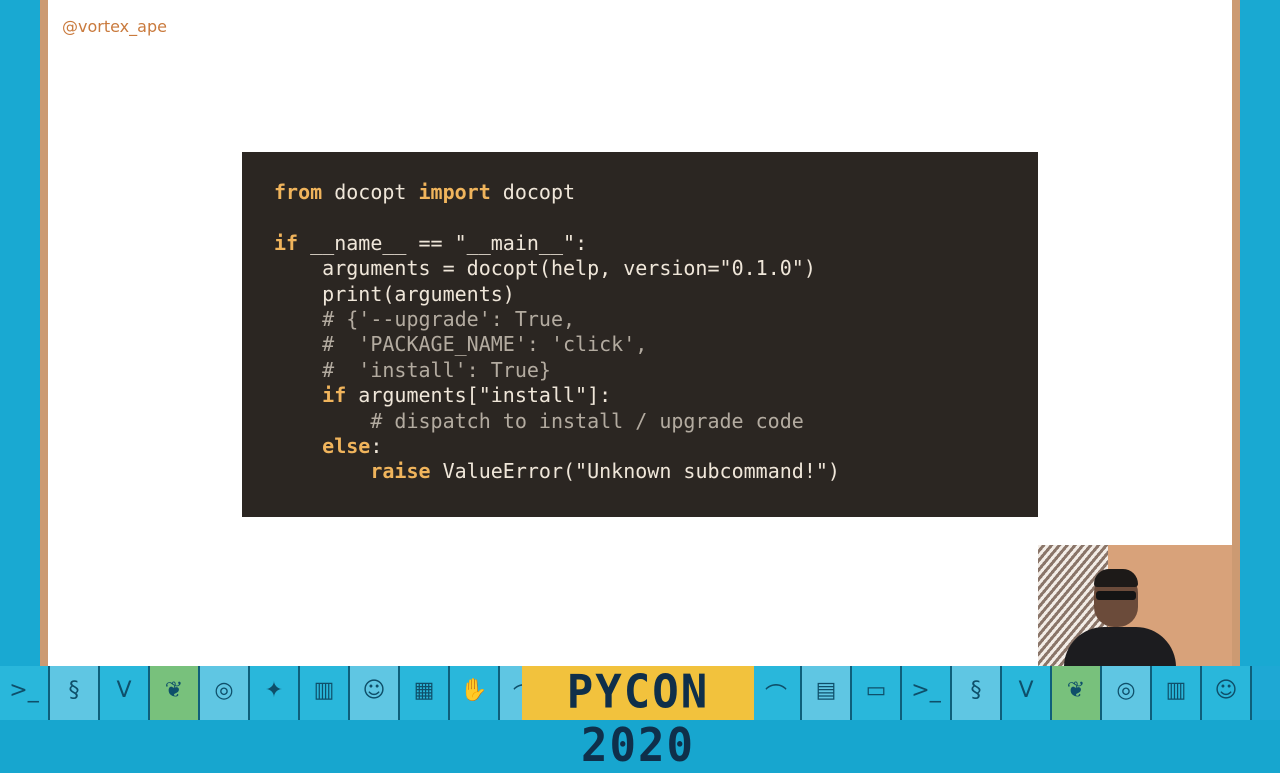  I want to click on pycon-logo: PYCON 2020, so click(638, 719).